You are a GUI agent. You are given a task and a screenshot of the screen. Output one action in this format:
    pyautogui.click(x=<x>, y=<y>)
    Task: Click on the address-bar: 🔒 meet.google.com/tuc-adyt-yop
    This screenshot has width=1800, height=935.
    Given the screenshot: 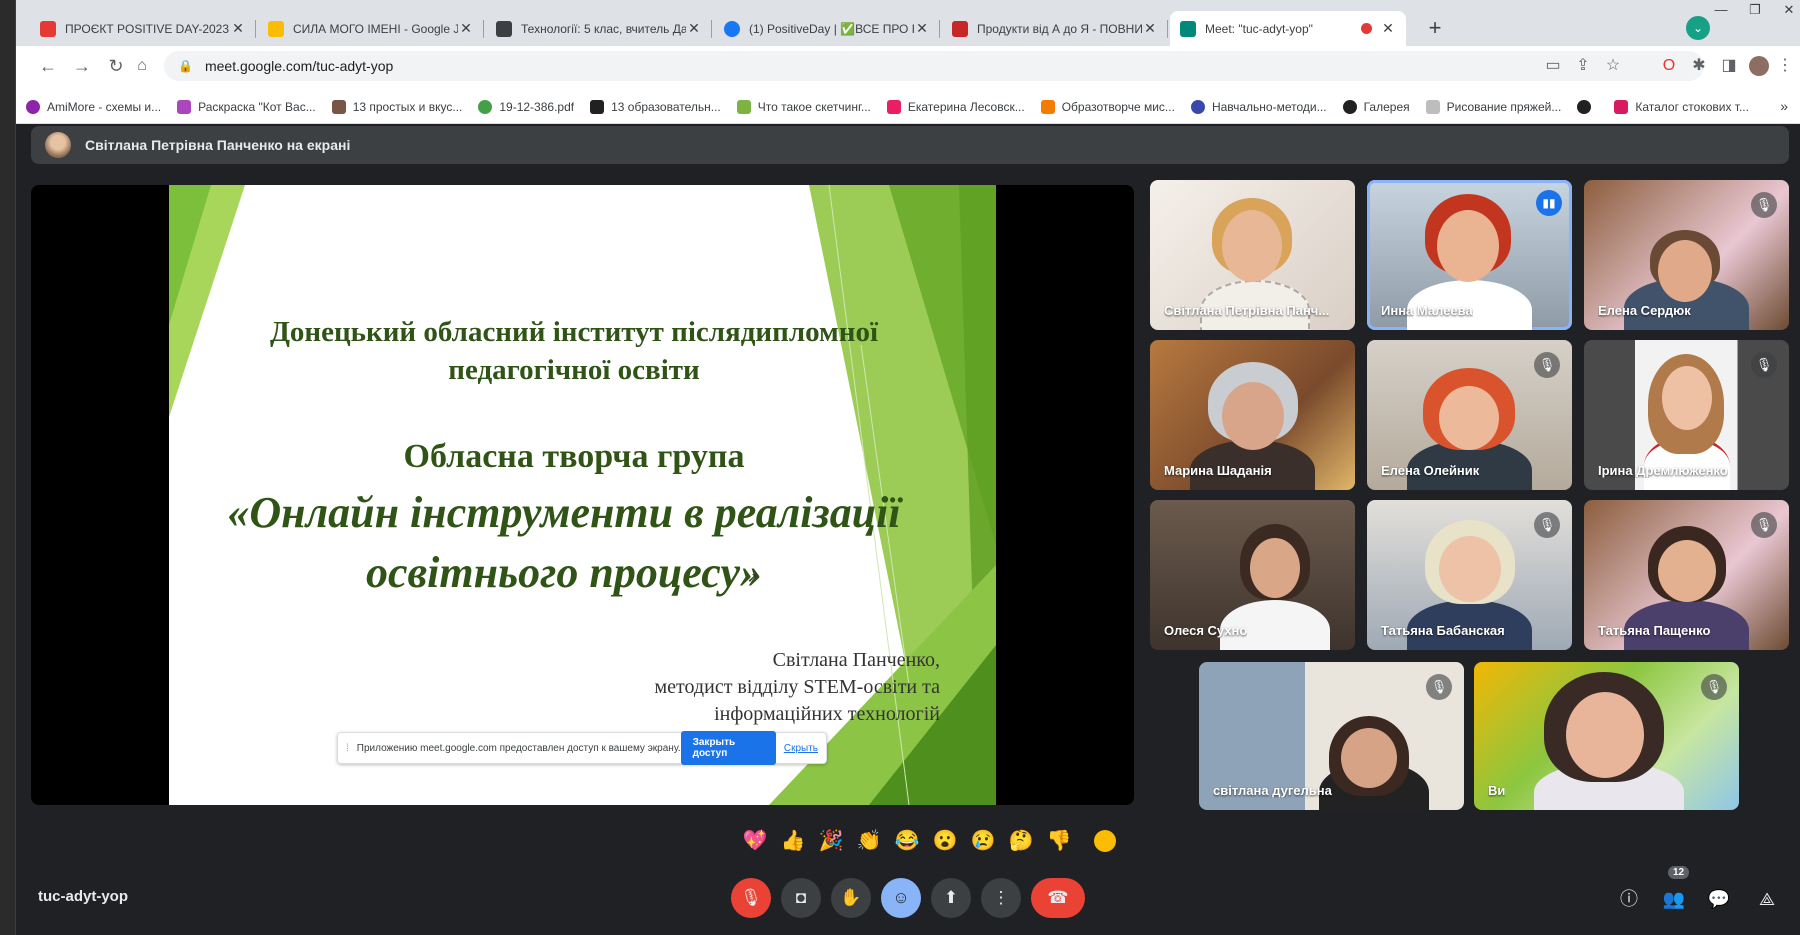 What is the action you would take?
    pyautogui.click(x=934, y=66)
    